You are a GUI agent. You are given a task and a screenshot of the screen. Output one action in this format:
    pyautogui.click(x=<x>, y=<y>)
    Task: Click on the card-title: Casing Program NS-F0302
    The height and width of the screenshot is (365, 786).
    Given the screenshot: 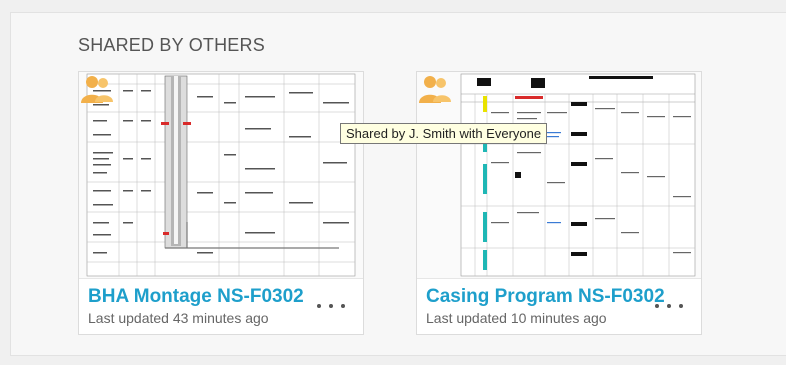 What is the action you would take?
    pyautogui.click(x=545, y=297)
    